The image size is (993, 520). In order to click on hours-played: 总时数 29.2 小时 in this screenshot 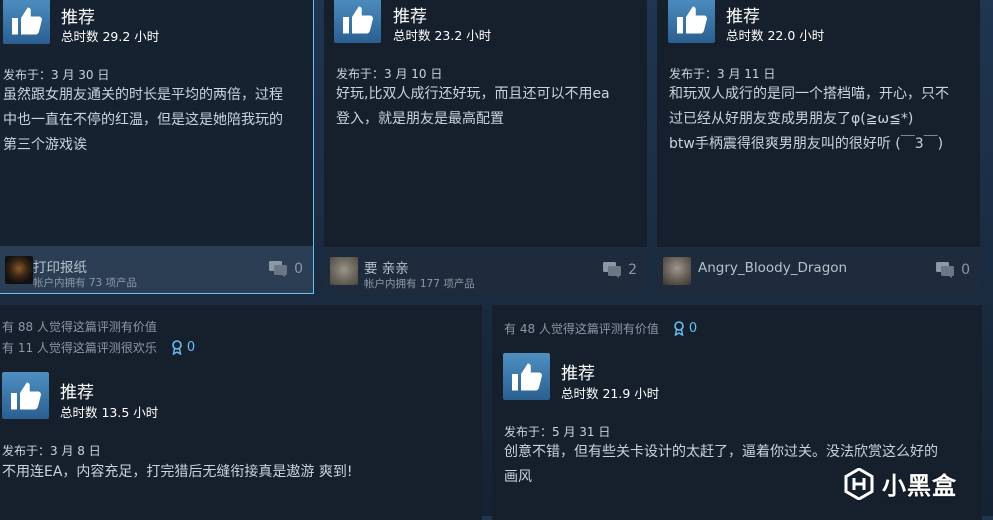, I will do `click(110, 36)`.